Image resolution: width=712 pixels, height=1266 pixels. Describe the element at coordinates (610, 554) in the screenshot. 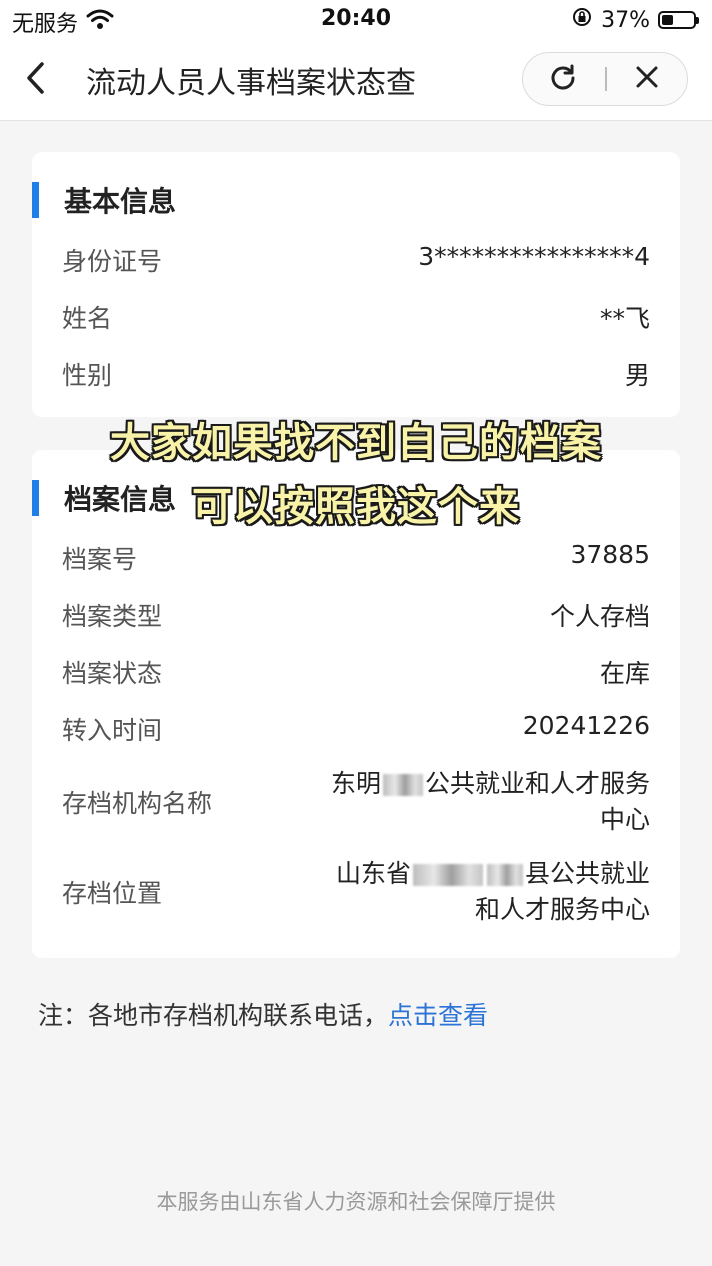

I see `row-value: 37885` at that location.